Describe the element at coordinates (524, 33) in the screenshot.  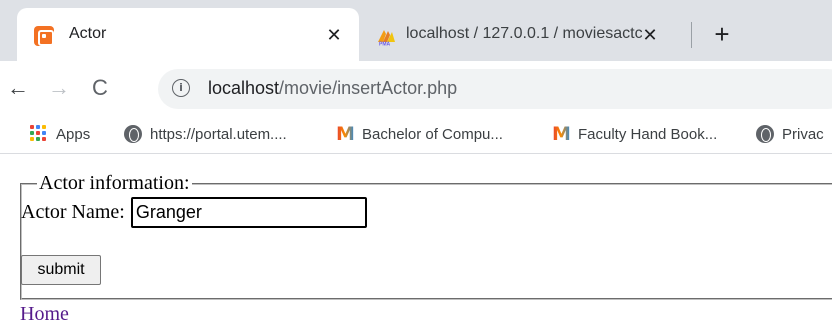
I see `tab-title: localhost / 127.0.0.1 / moviesactc` at that location.